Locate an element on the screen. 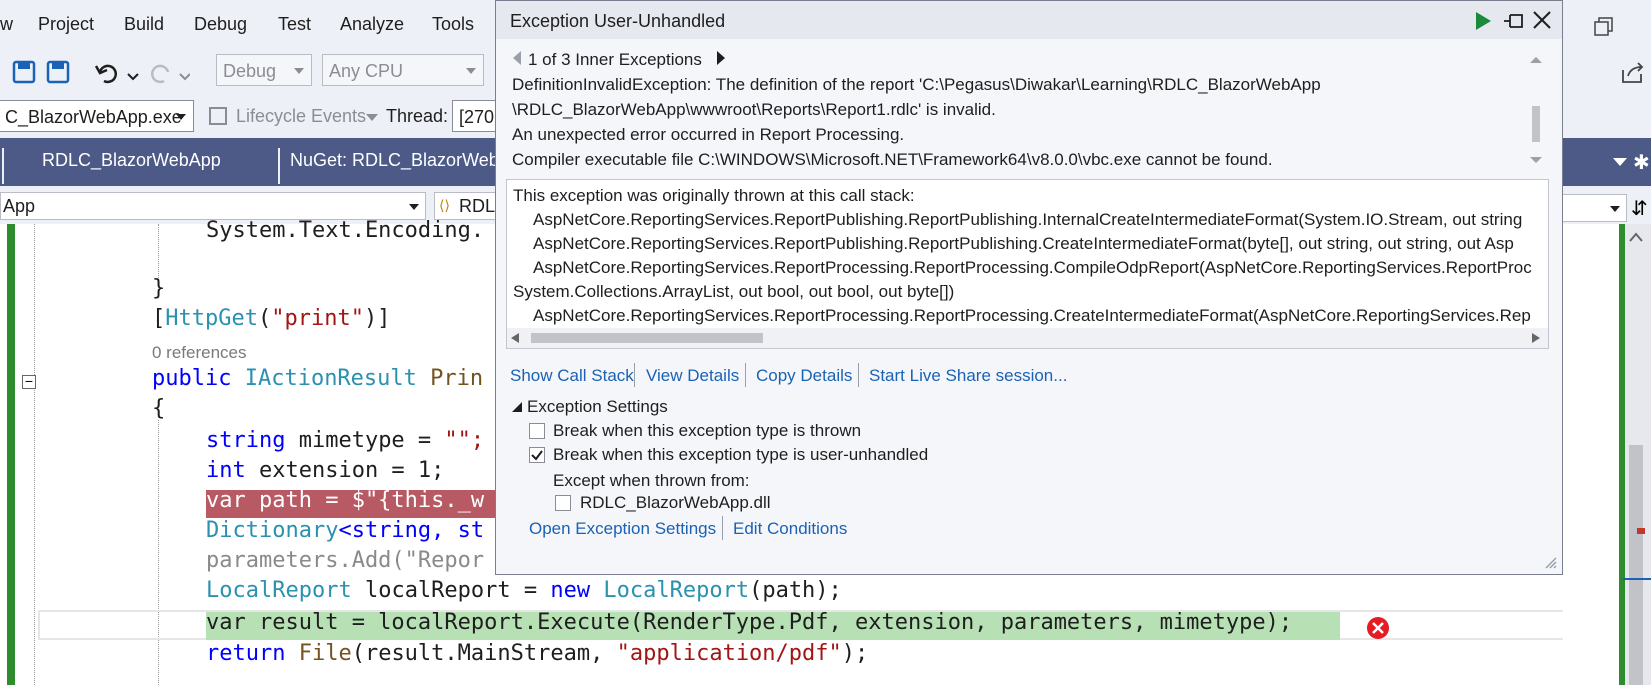 Image resolution: width=1651 pixels, height=685 pixels. message-scrollbar is located at coordinates (1536, 110).